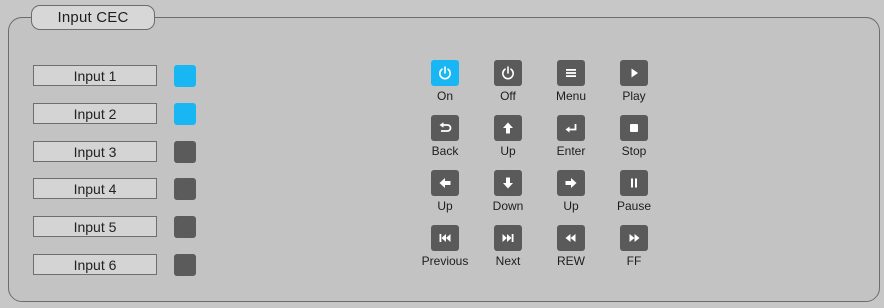 This screenshot has width=884, height=308. I want to click on arrow-up-icon, so click(508, 128).